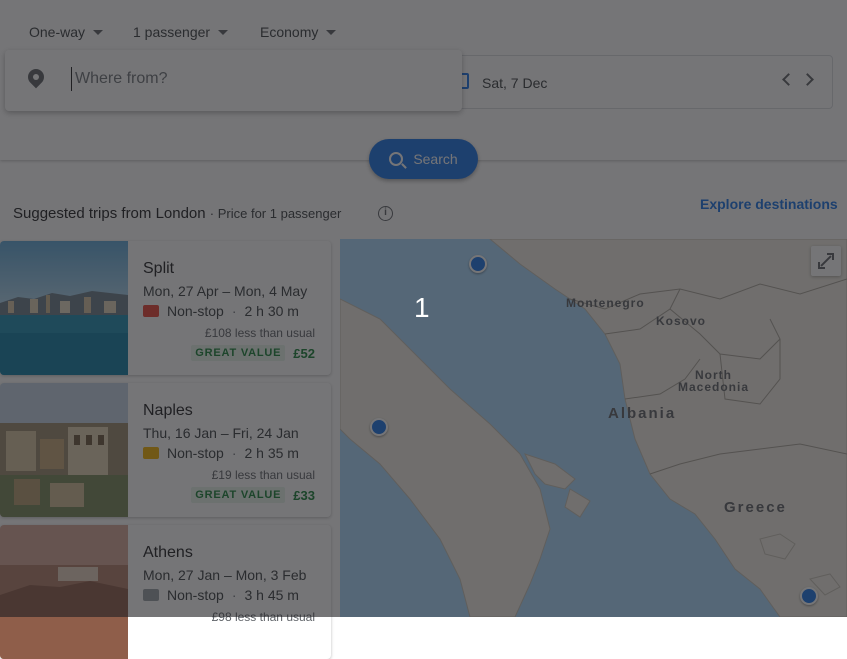  Describe the element at coordinates (168, 552) in the screenshot. I see `card-city: Athens` at that location.